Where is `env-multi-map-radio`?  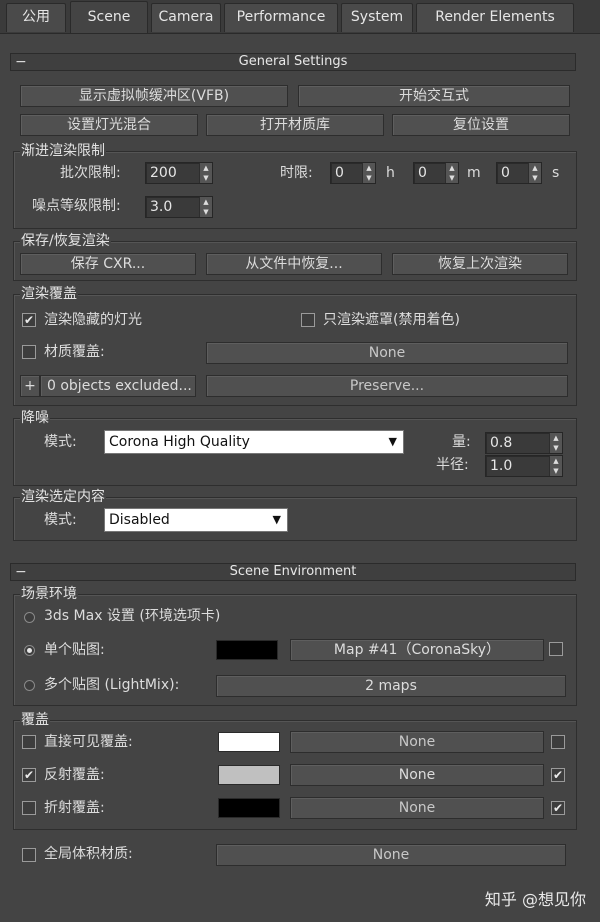 env-multi-map-radio is located at coordinates (29, 685).